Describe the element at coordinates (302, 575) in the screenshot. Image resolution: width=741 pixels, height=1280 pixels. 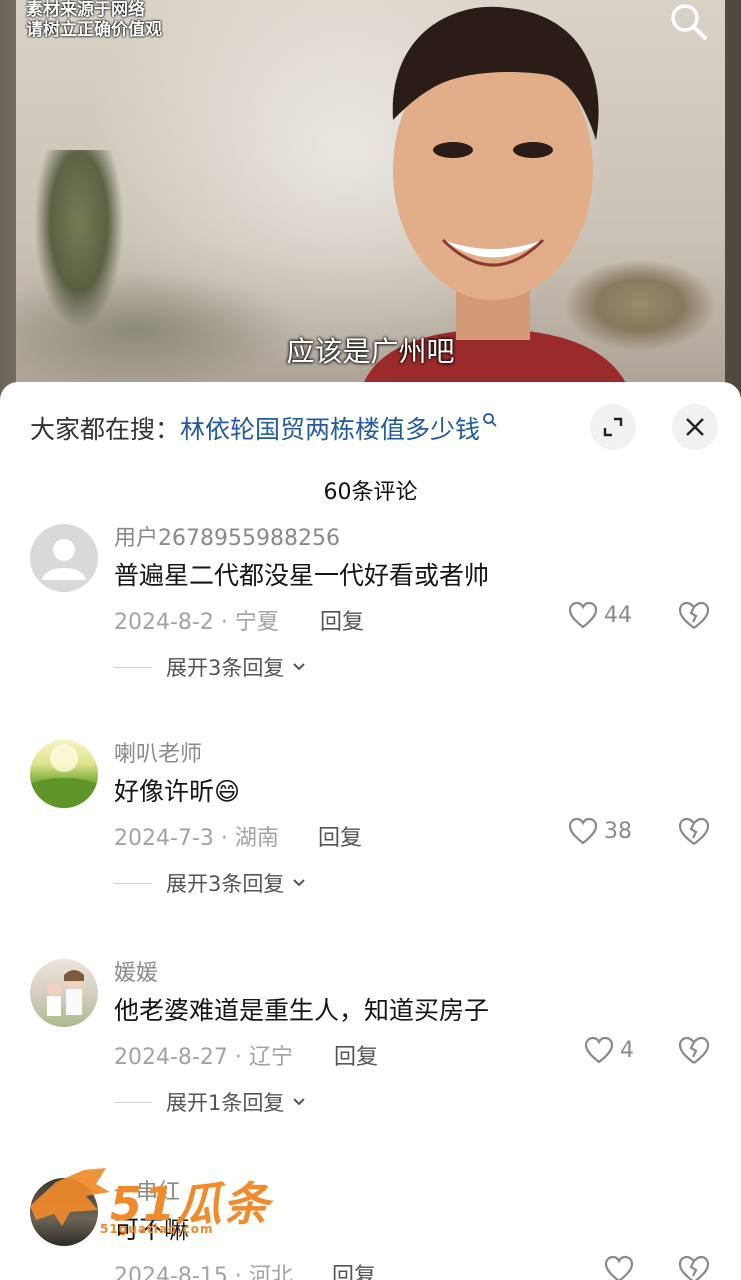
I see `comment-text: 普遍星二代都没星一代好看或者帅` at that location.